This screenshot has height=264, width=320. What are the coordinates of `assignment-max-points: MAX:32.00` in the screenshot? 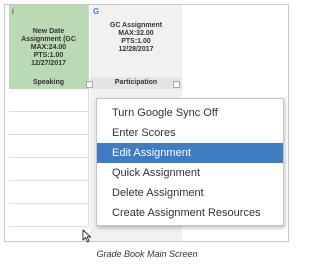 It's located at (136, 33).